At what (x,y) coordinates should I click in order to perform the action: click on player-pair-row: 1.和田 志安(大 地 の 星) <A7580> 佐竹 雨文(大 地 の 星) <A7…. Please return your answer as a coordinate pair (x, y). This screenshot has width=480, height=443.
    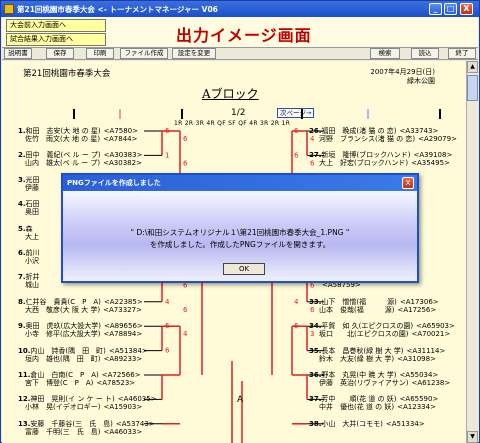
    Looking at the image, I should click on (78, 135).